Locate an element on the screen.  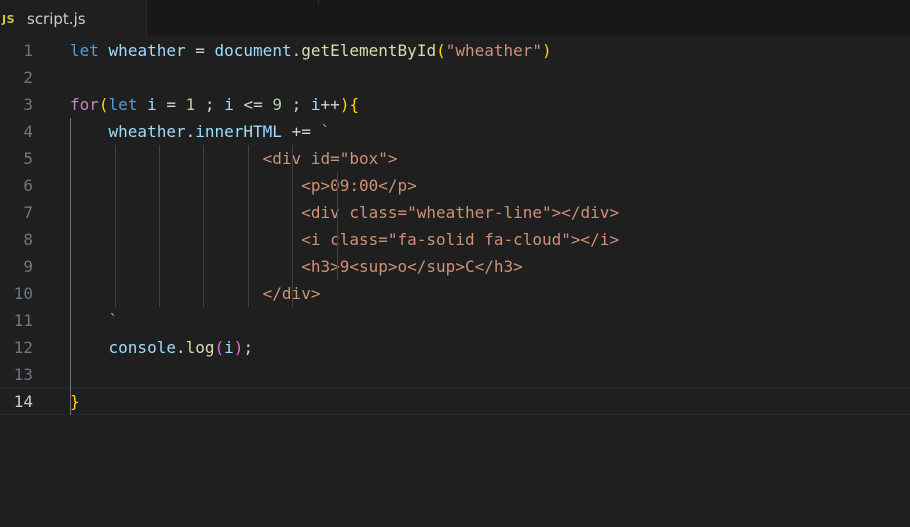
code-text: console.log(i); is located at coordinates (162, 347).